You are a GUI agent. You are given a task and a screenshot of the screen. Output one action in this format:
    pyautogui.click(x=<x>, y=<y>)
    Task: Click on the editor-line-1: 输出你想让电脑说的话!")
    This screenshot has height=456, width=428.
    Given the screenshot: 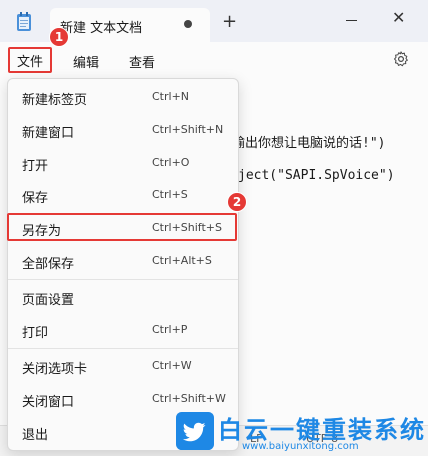 What is the action you would take?
    pyautogui.click(x=309, y=143)
    